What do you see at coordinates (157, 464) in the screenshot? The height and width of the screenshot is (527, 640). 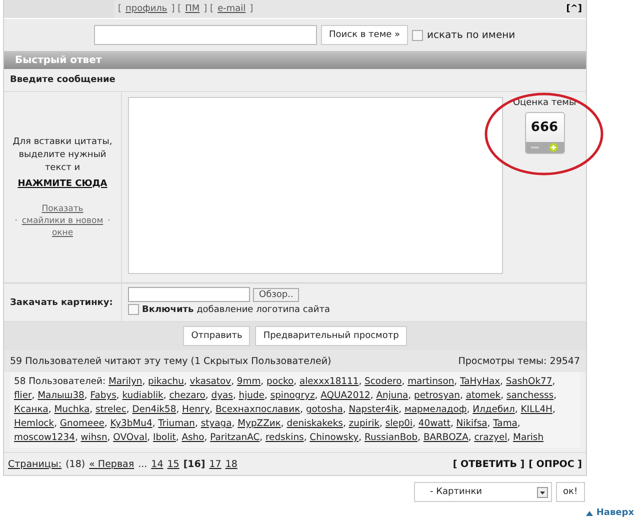 I see `page-link: 14` at bounding box center [157, 464].